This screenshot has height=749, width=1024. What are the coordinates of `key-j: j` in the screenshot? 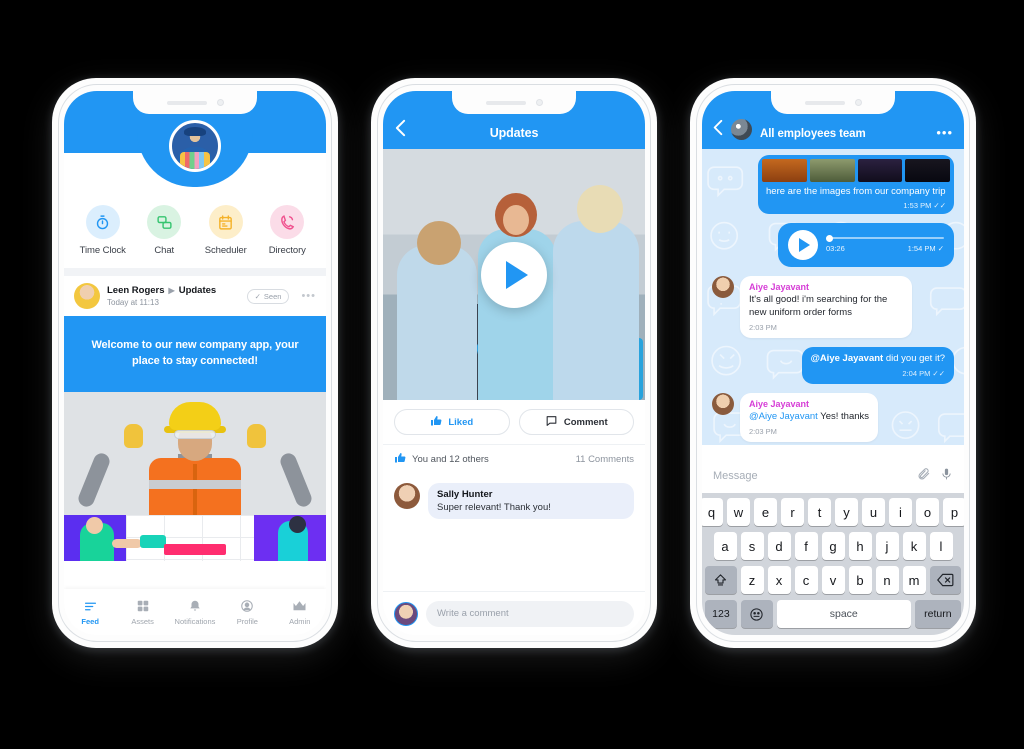 It's located at (887, 546).